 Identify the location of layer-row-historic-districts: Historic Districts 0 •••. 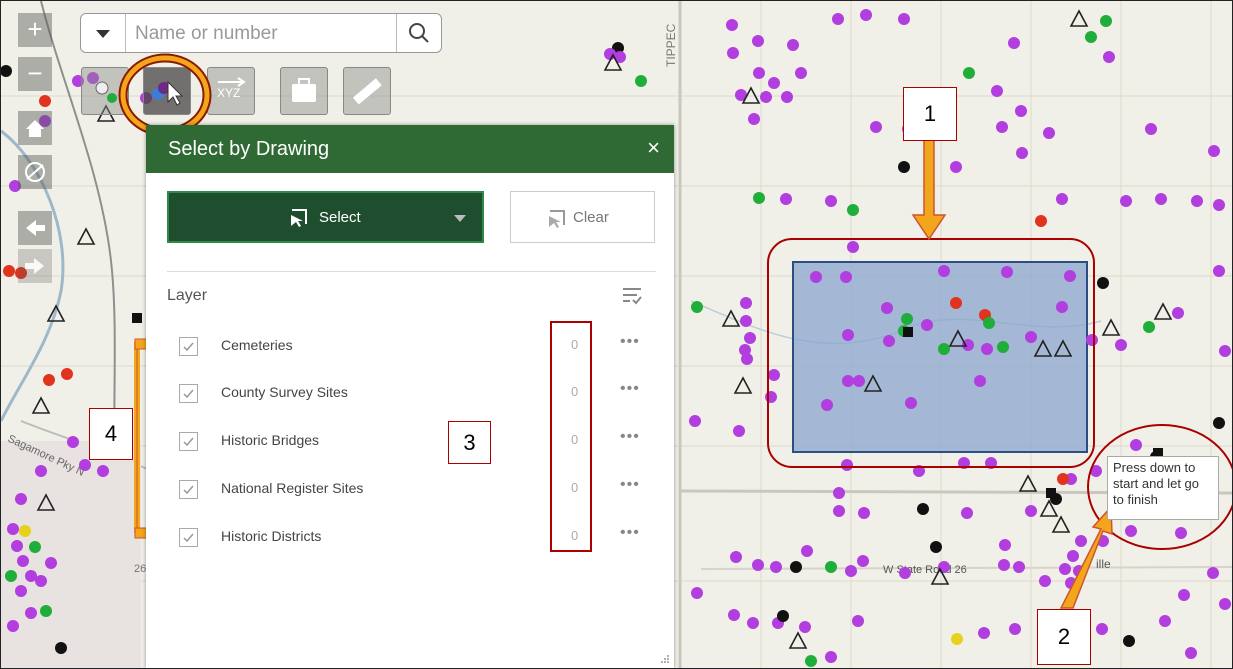
(410, 539).